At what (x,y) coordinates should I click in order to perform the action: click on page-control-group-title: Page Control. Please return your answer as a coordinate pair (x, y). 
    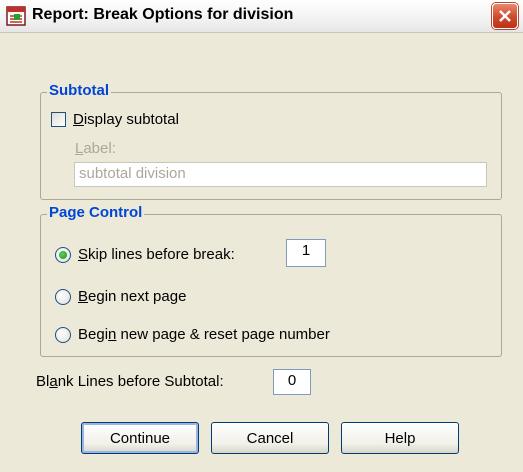
    Looking at the image, I should click on (96, 212).